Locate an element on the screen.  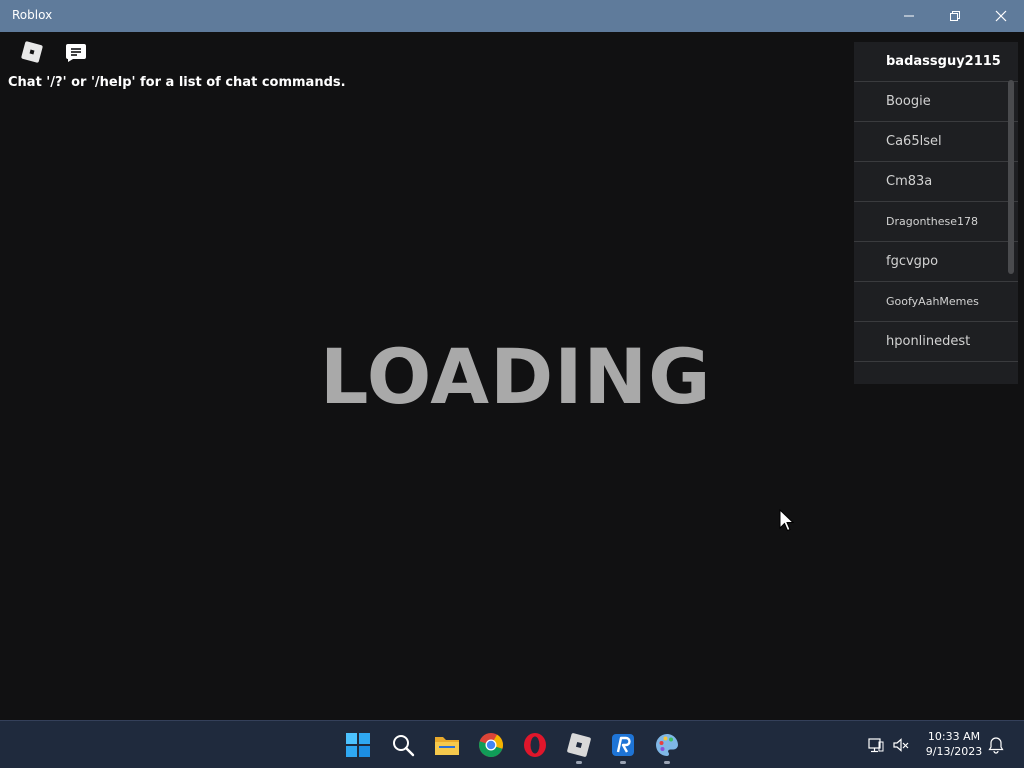
chrome-icon is located at coordinates (491, 745).